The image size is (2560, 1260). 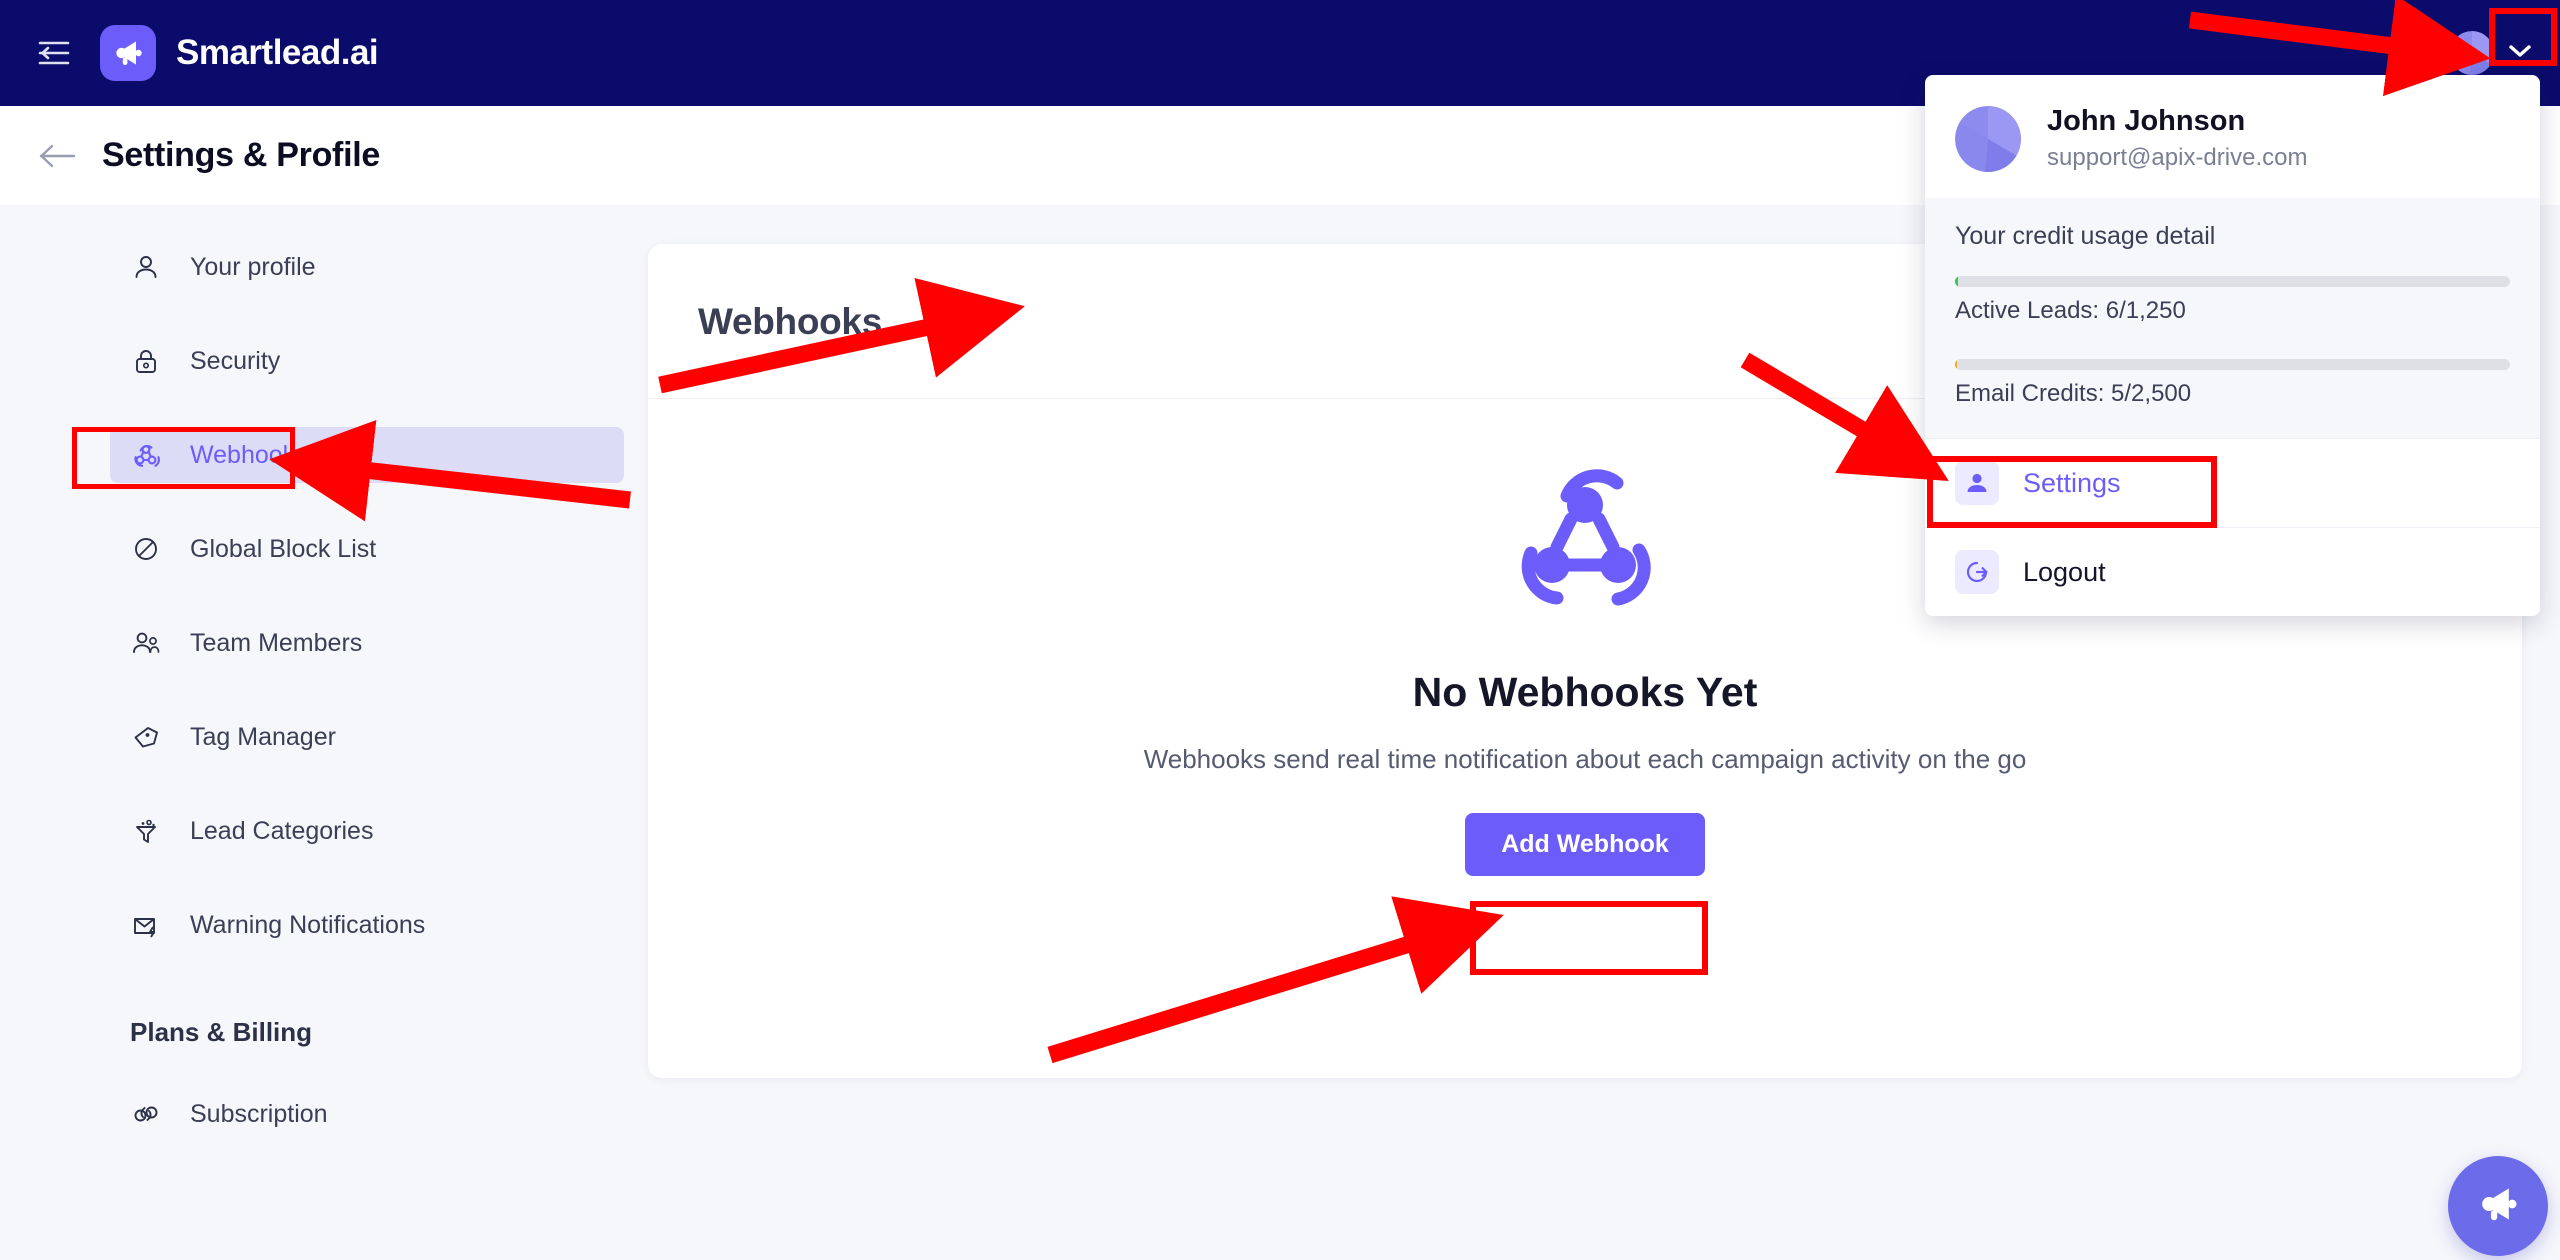 I want to click on email-credits-progress, so click(x=2232, y=364).